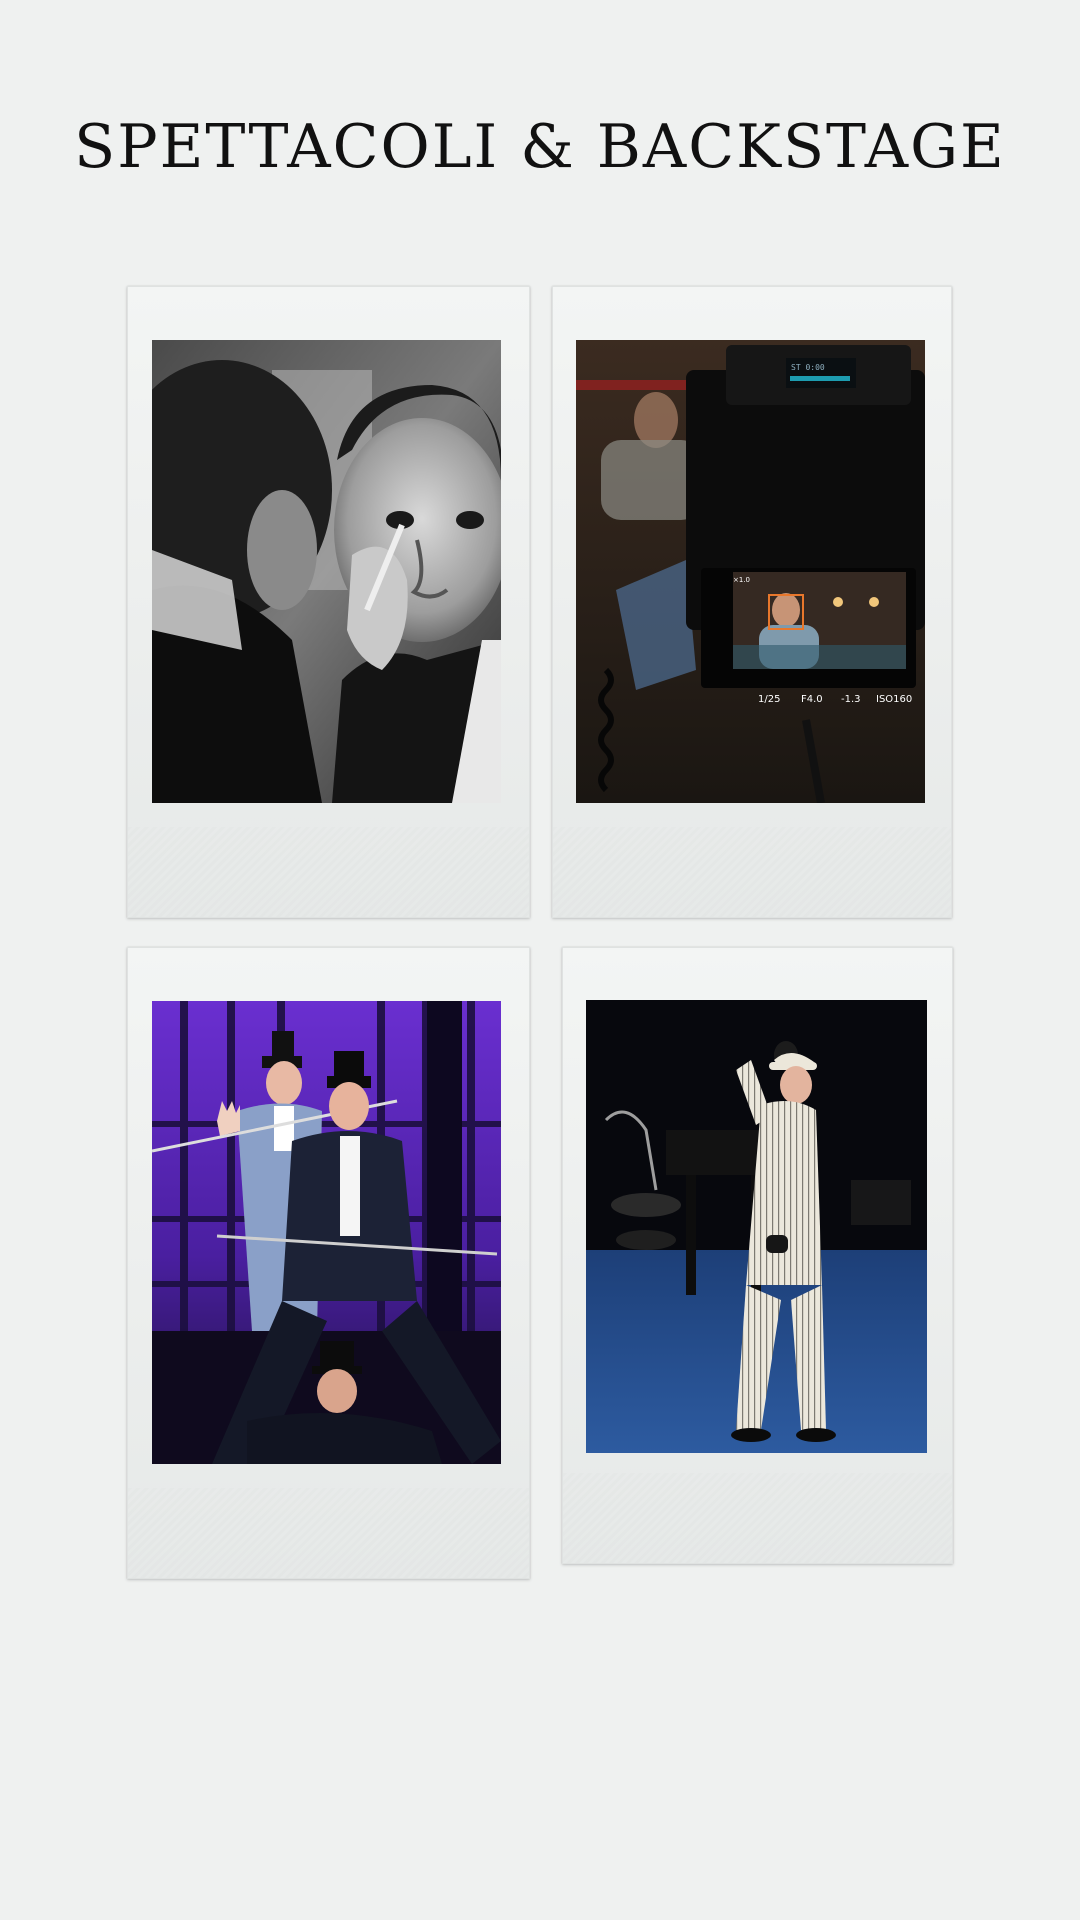 This screenshot has height=1920, width=1080. I want to click on polaroid-frame-2: ST 0:00 ×1.0 1/25 F4.0 -1.3 ISO160, so click(752, 602).